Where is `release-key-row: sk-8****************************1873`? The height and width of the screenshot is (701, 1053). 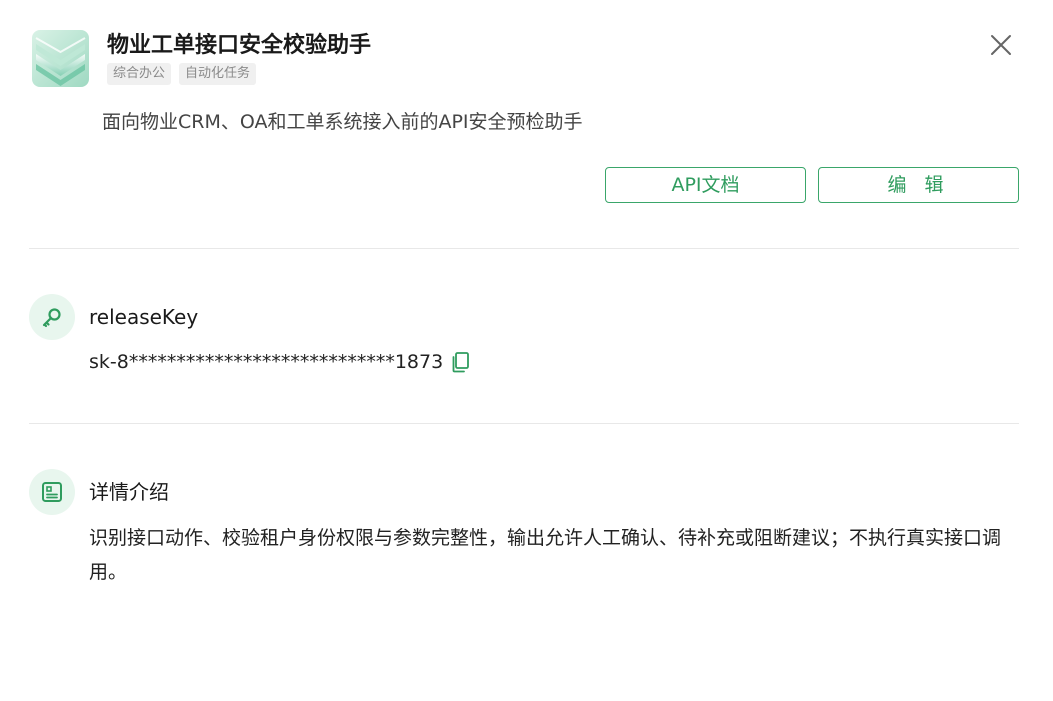 release-key-row: sk-8****************************1873 is located at coordinates (280, 362).